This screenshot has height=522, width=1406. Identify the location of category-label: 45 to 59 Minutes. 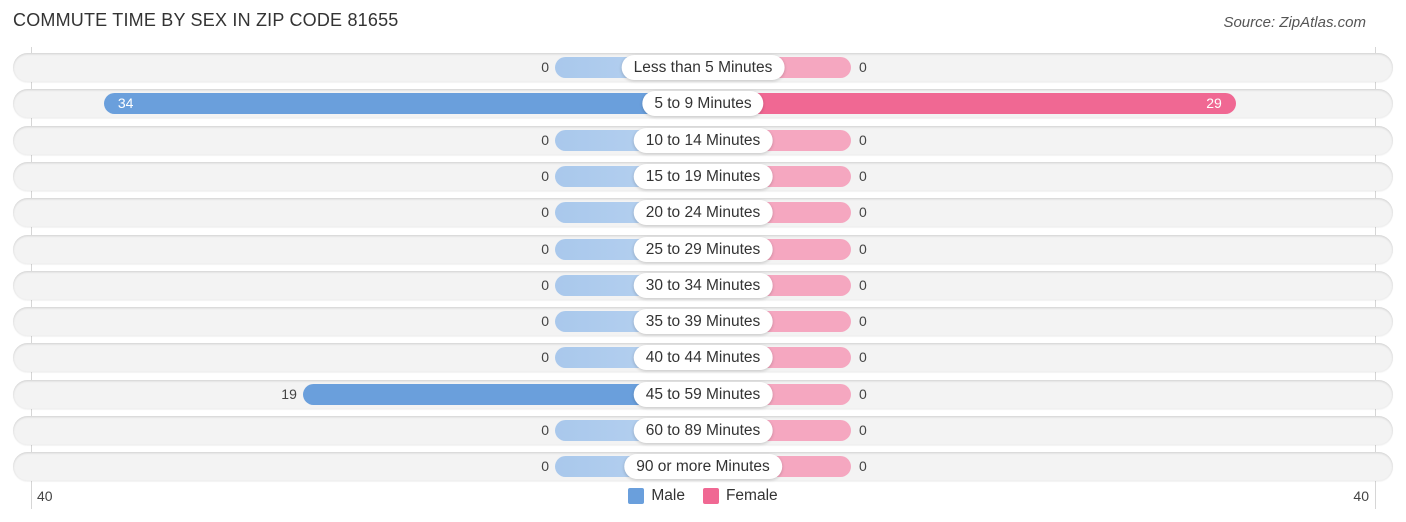
(703, 394).